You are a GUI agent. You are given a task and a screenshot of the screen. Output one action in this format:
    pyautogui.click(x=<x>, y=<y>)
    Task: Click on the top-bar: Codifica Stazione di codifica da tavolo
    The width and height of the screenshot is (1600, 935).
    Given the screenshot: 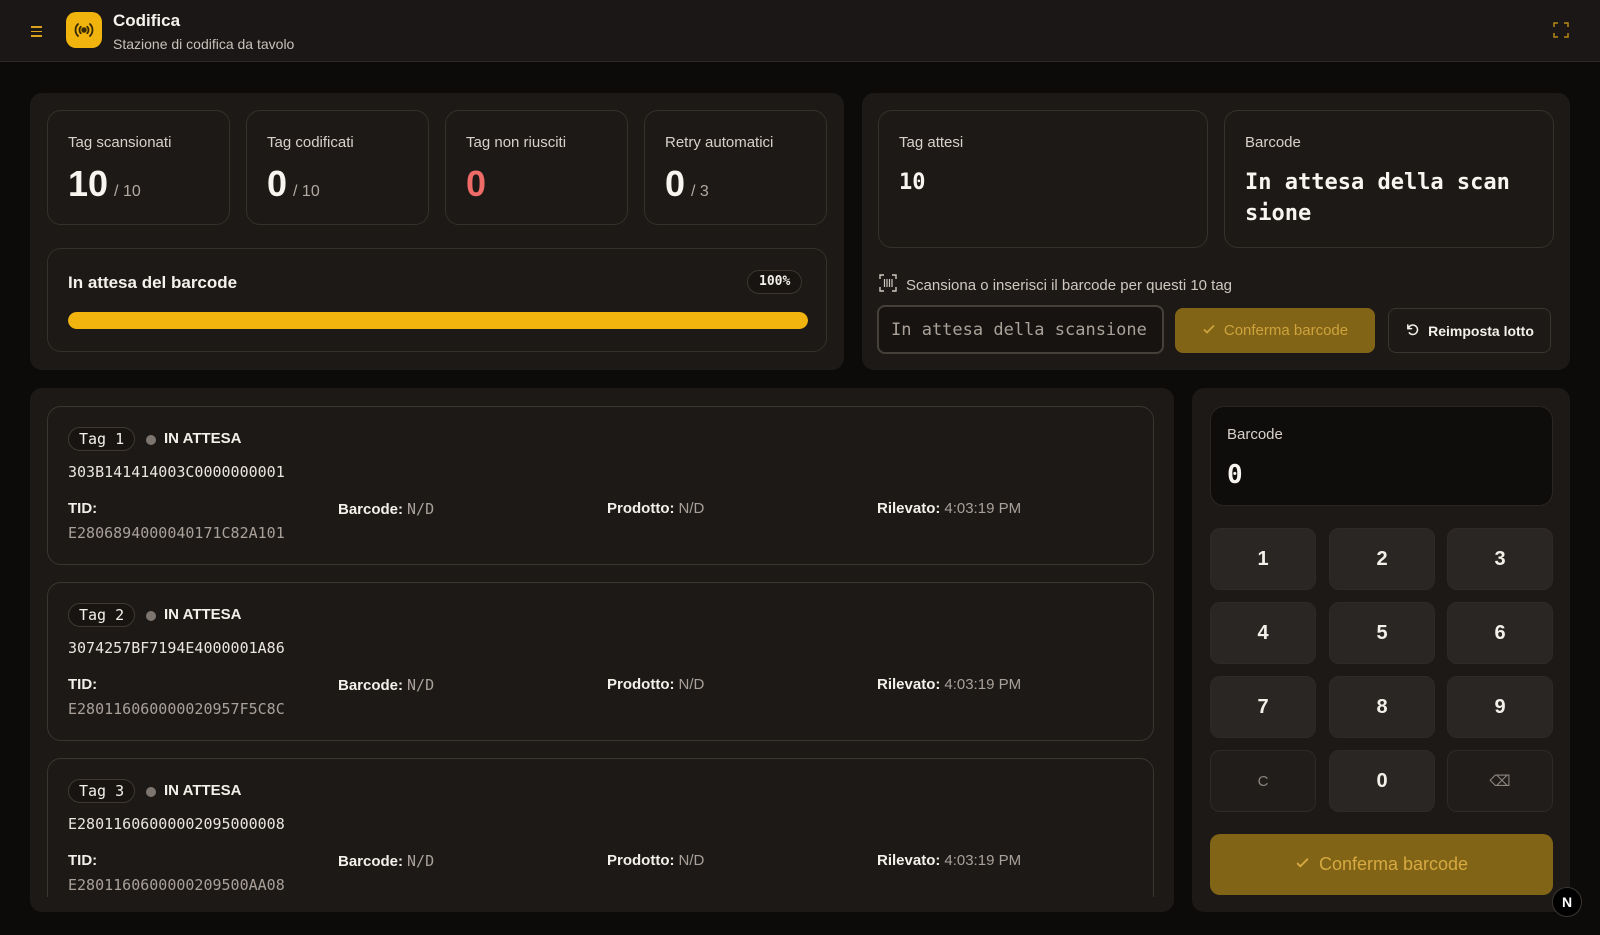 What is the action you would take?
    pyautogui.click(x=800, y=31)
    